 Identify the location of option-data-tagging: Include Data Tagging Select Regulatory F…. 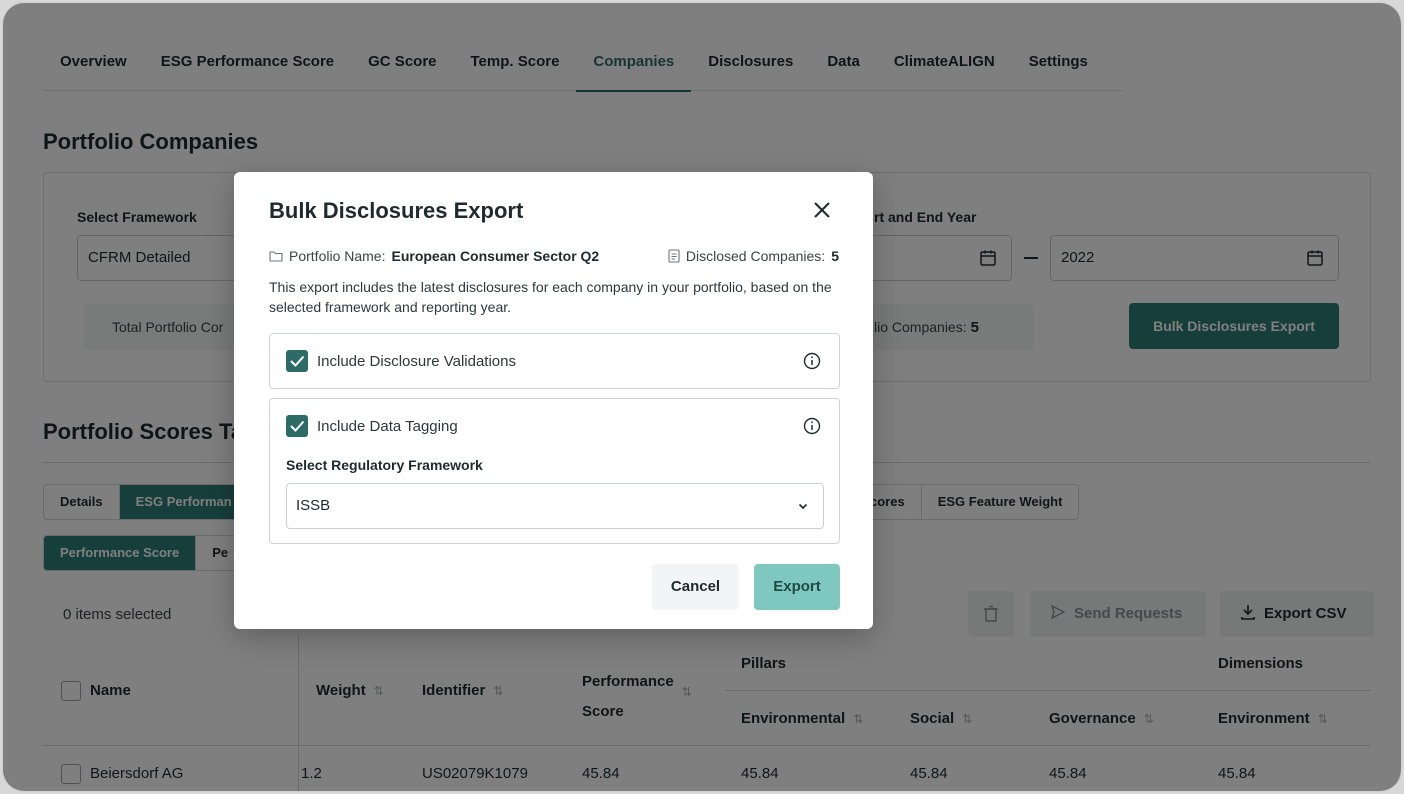
(554, 471).